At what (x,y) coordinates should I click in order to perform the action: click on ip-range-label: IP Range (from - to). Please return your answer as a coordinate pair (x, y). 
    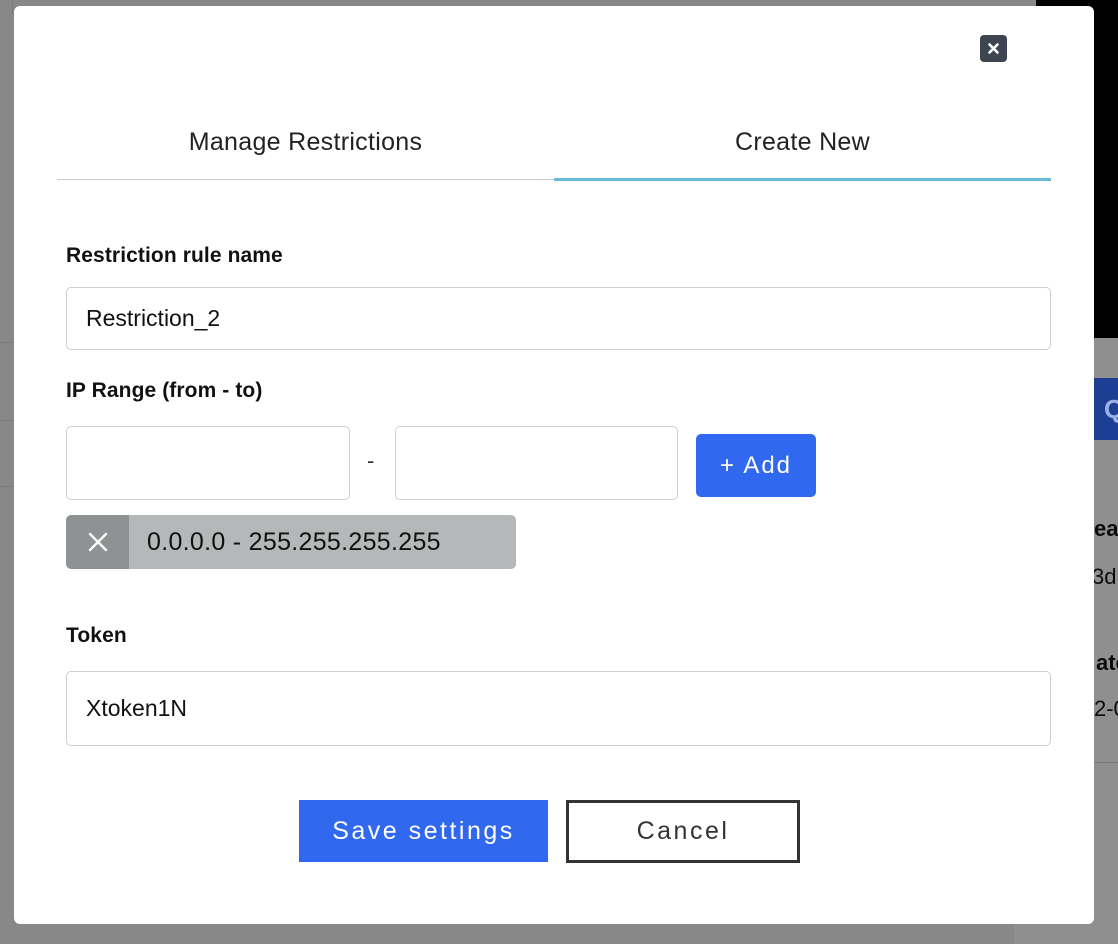
    Looking at the image, I should click on (164, 390).